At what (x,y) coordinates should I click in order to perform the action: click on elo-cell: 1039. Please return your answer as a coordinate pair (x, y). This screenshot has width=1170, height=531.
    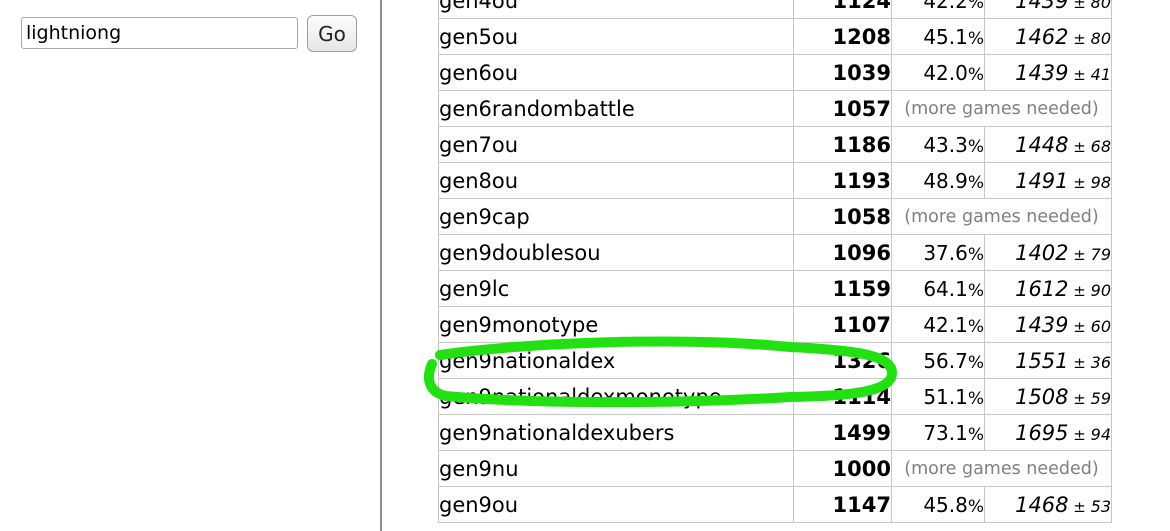
    Looking at the image, I should click on (842, 72).